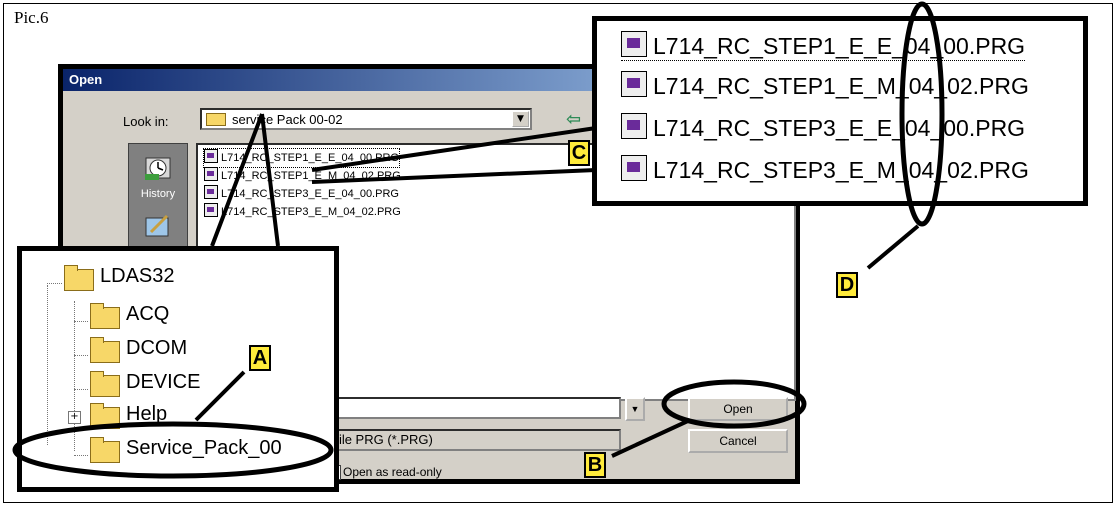 Image resolution: width=1116 pixels, height=506 pixels. I want to click on dialog-title: Open, so click(86, 79).